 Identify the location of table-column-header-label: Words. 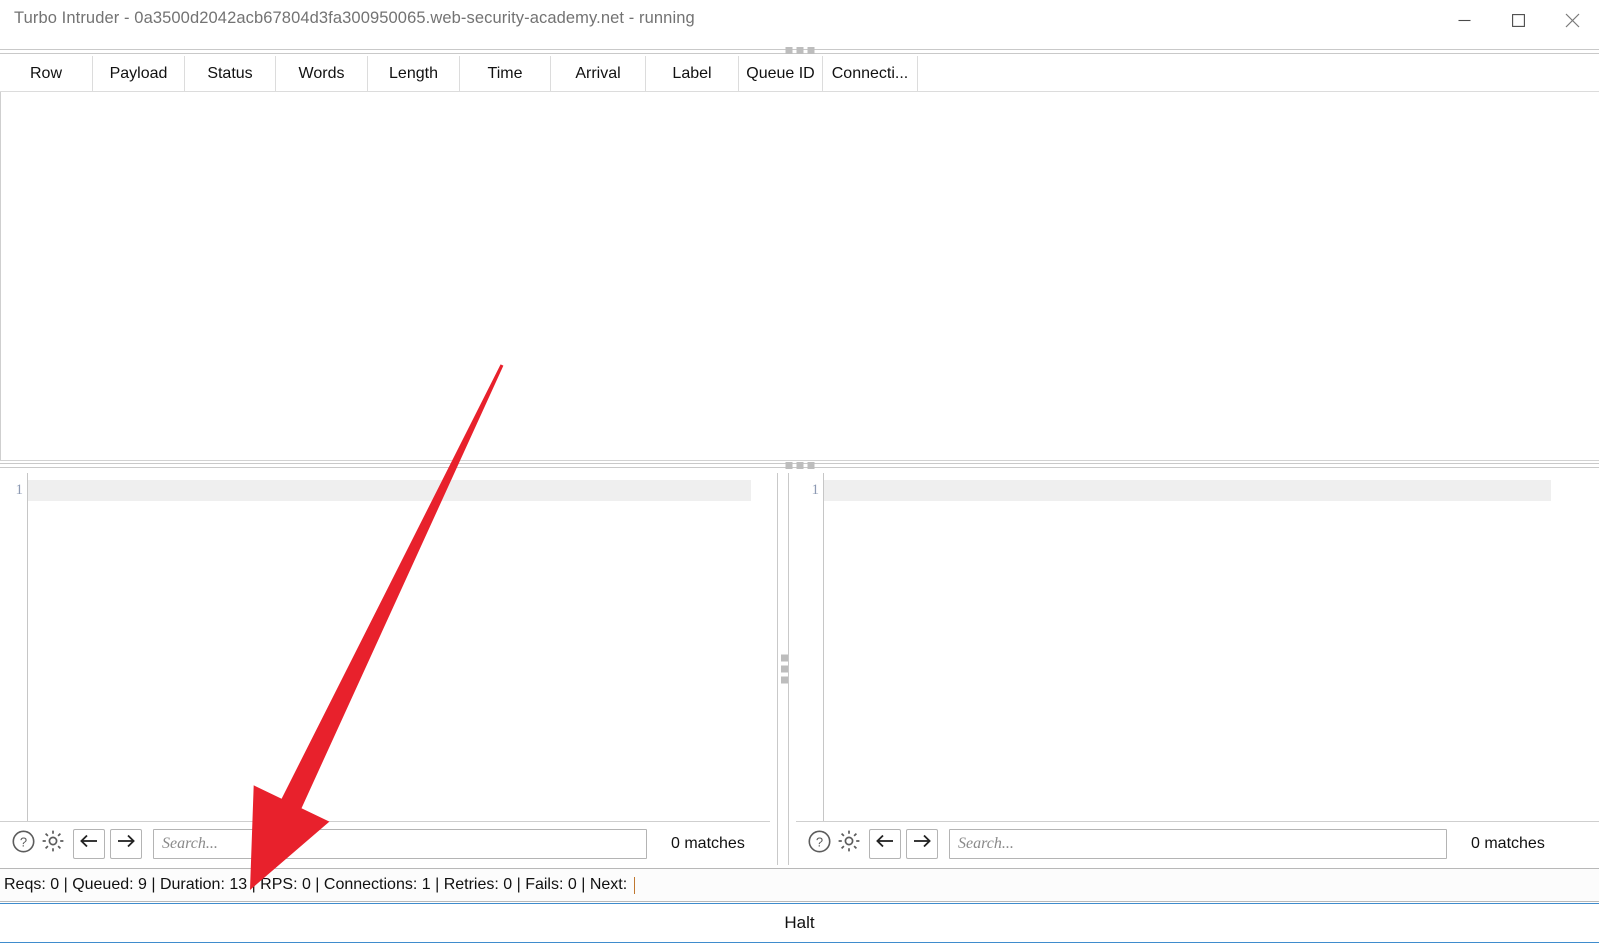
(321, 73).